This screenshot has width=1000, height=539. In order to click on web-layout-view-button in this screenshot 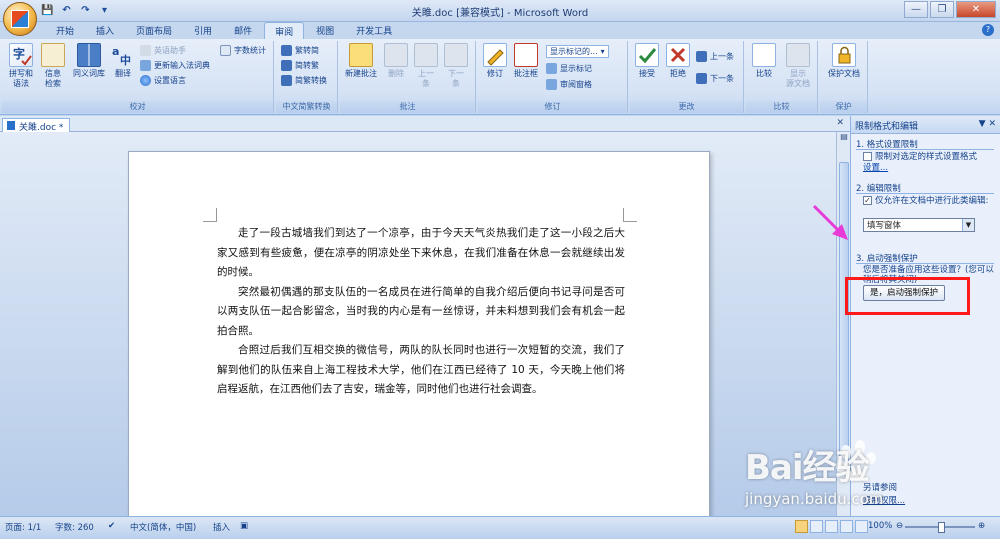, I will do `click(831, 526)`.